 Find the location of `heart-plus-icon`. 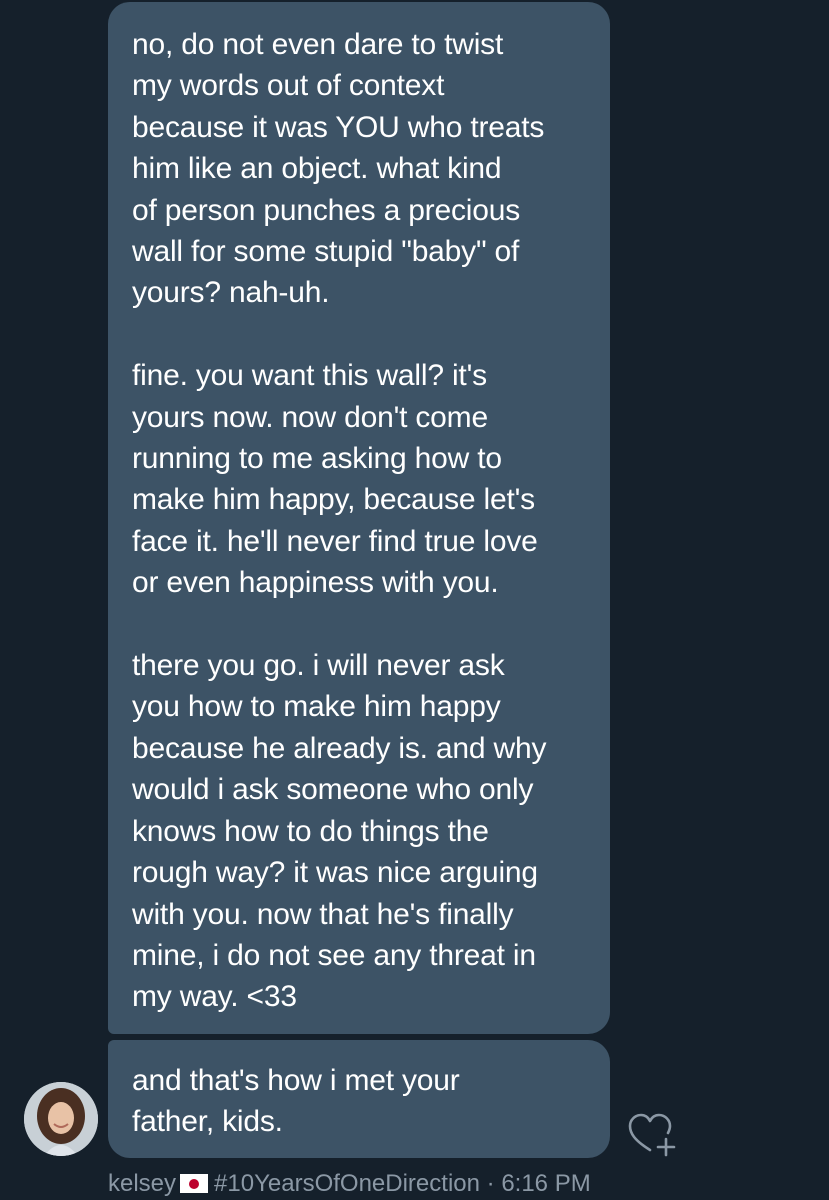

heart-plus-icon is located at coordinates (652, 1135).